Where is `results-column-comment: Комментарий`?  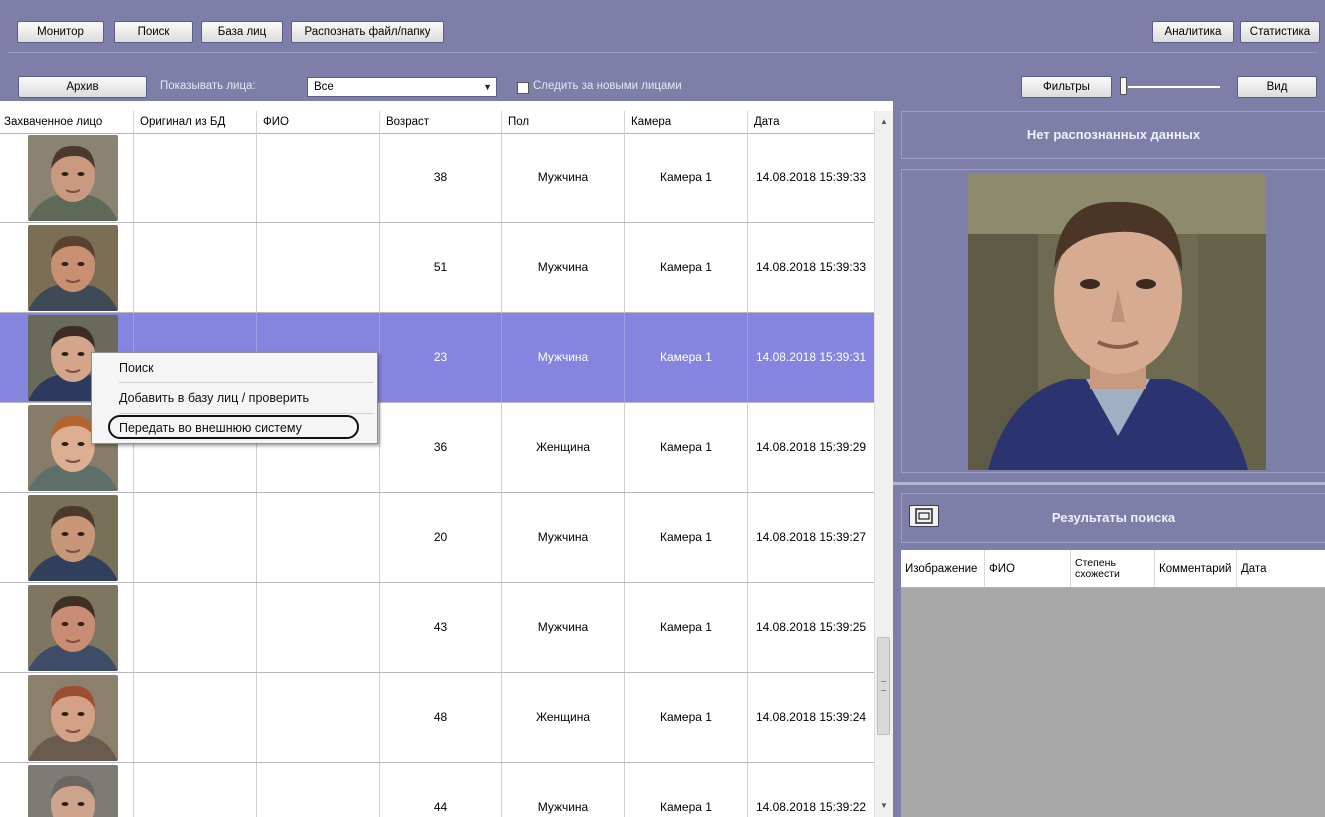 results-column-comment: Комментарий is located at coordinates (1196, 568).